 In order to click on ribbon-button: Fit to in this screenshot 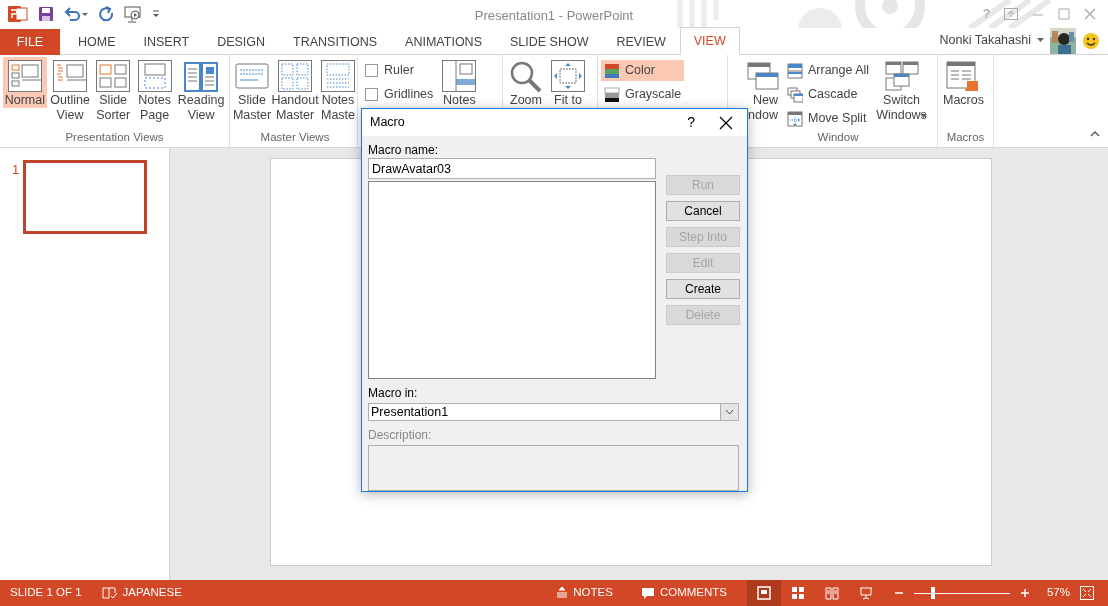, I will do `click(568, 82)`.